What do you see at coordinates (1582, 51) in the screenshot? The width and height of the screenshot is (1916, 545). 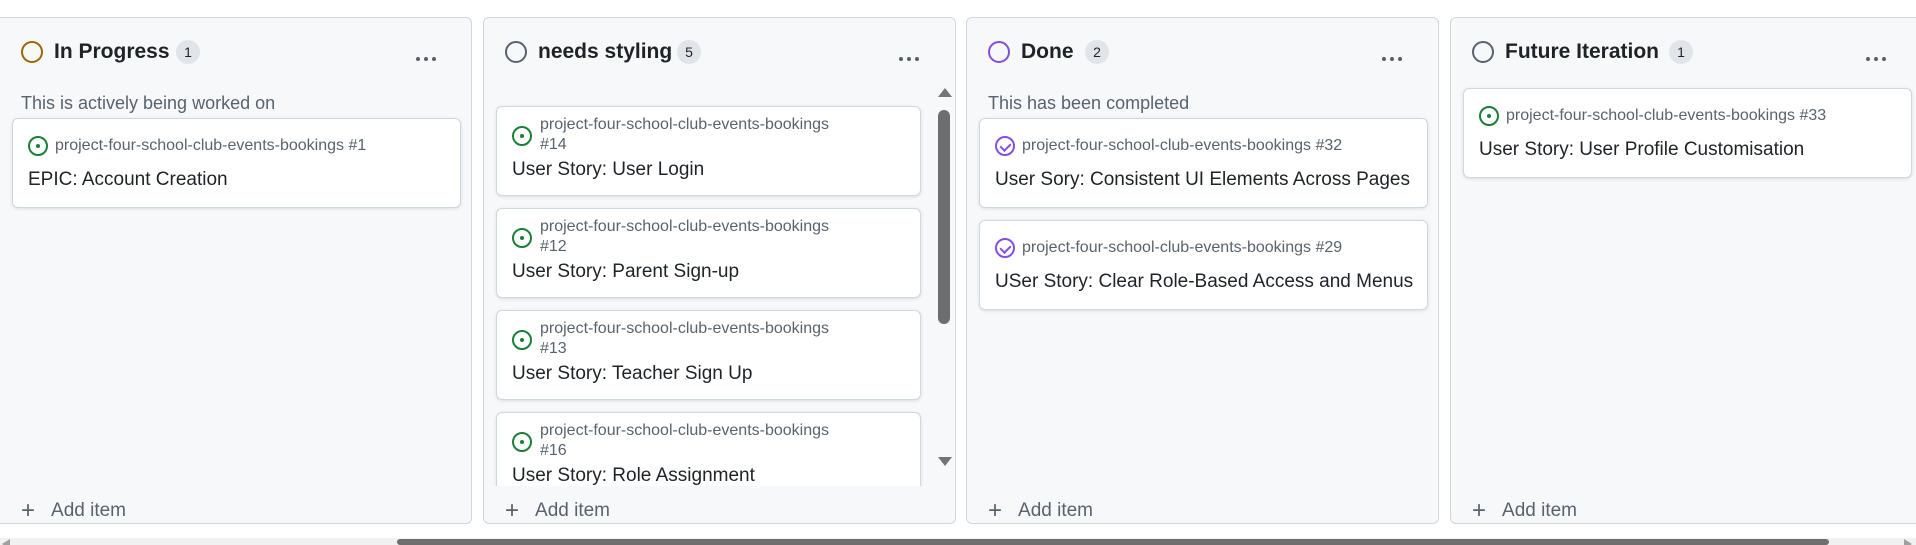 I see `column-title: Future Iteration` at bounding box center [1582, 51].